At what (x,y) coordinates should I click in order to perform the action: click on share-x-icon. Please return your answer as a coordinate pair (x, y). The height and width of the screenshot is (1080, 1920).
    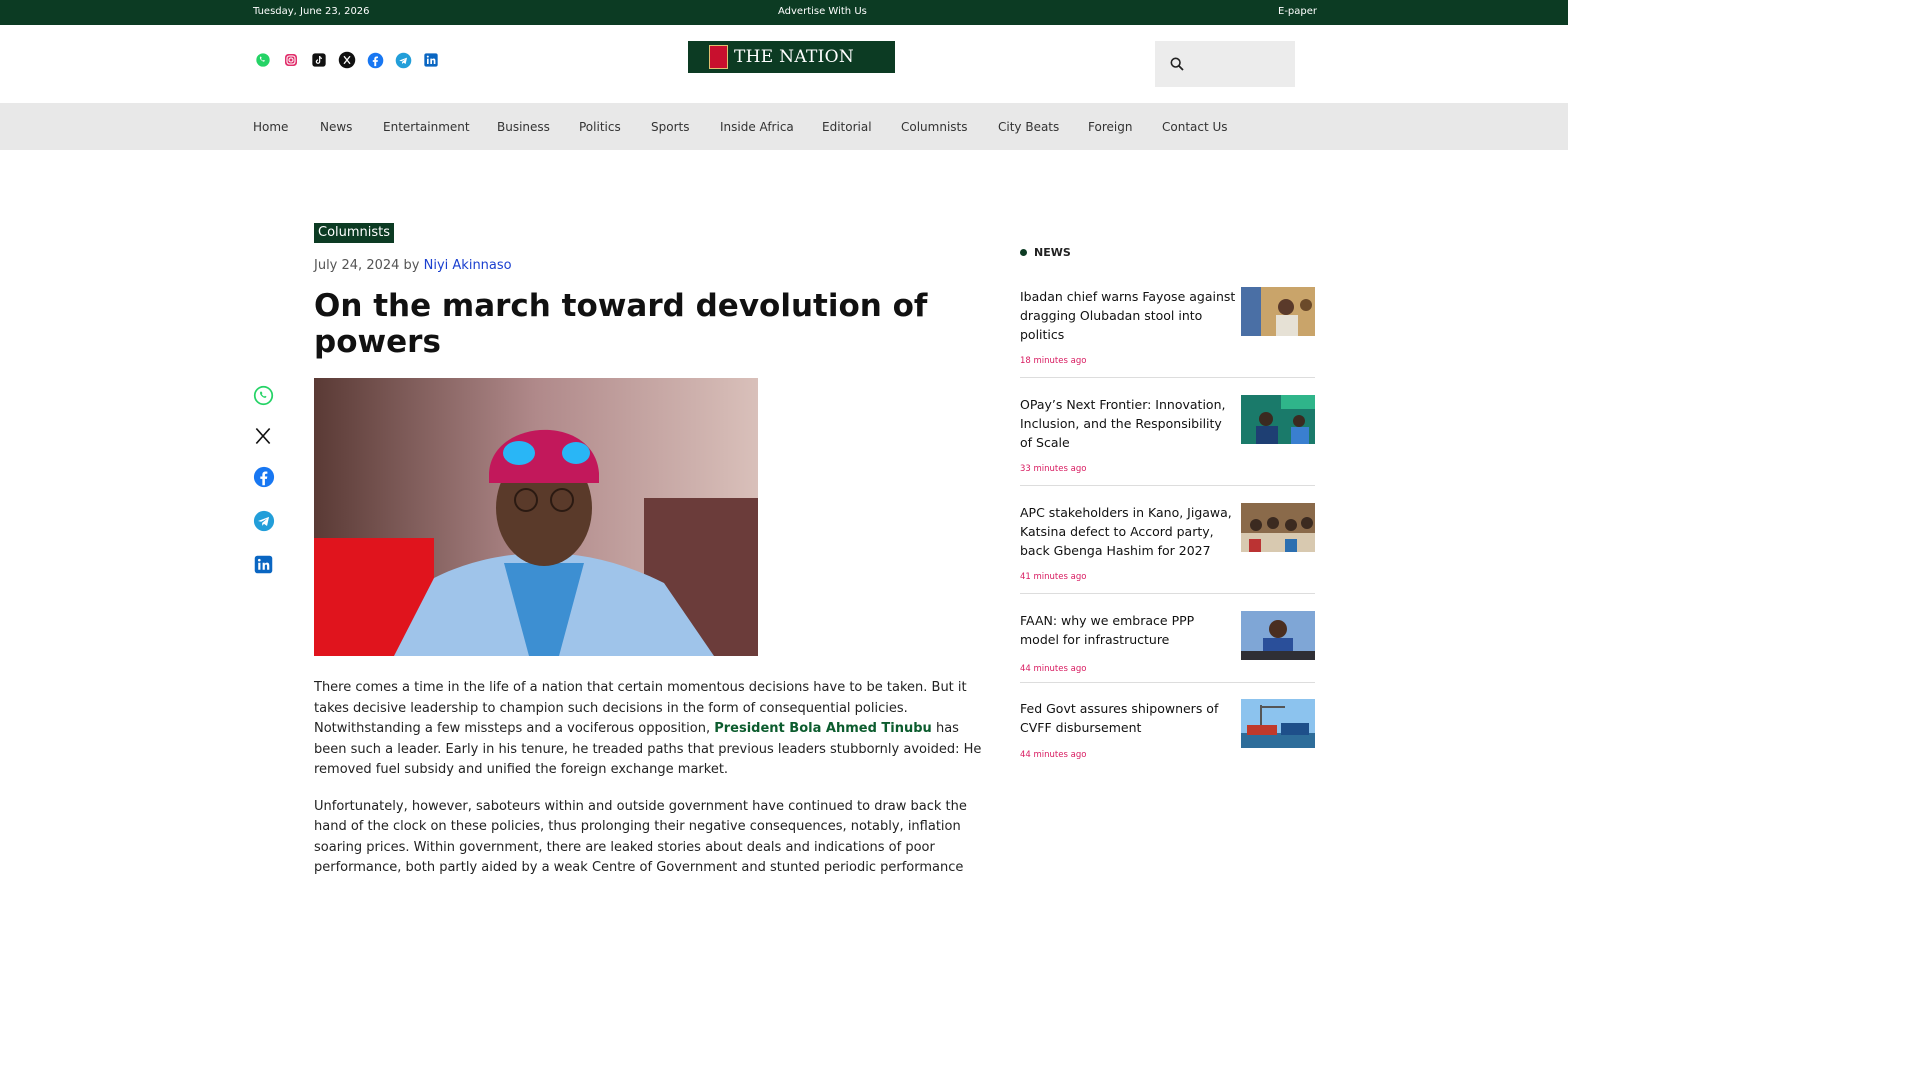
    Looking at the image, I should click on (263, 438).